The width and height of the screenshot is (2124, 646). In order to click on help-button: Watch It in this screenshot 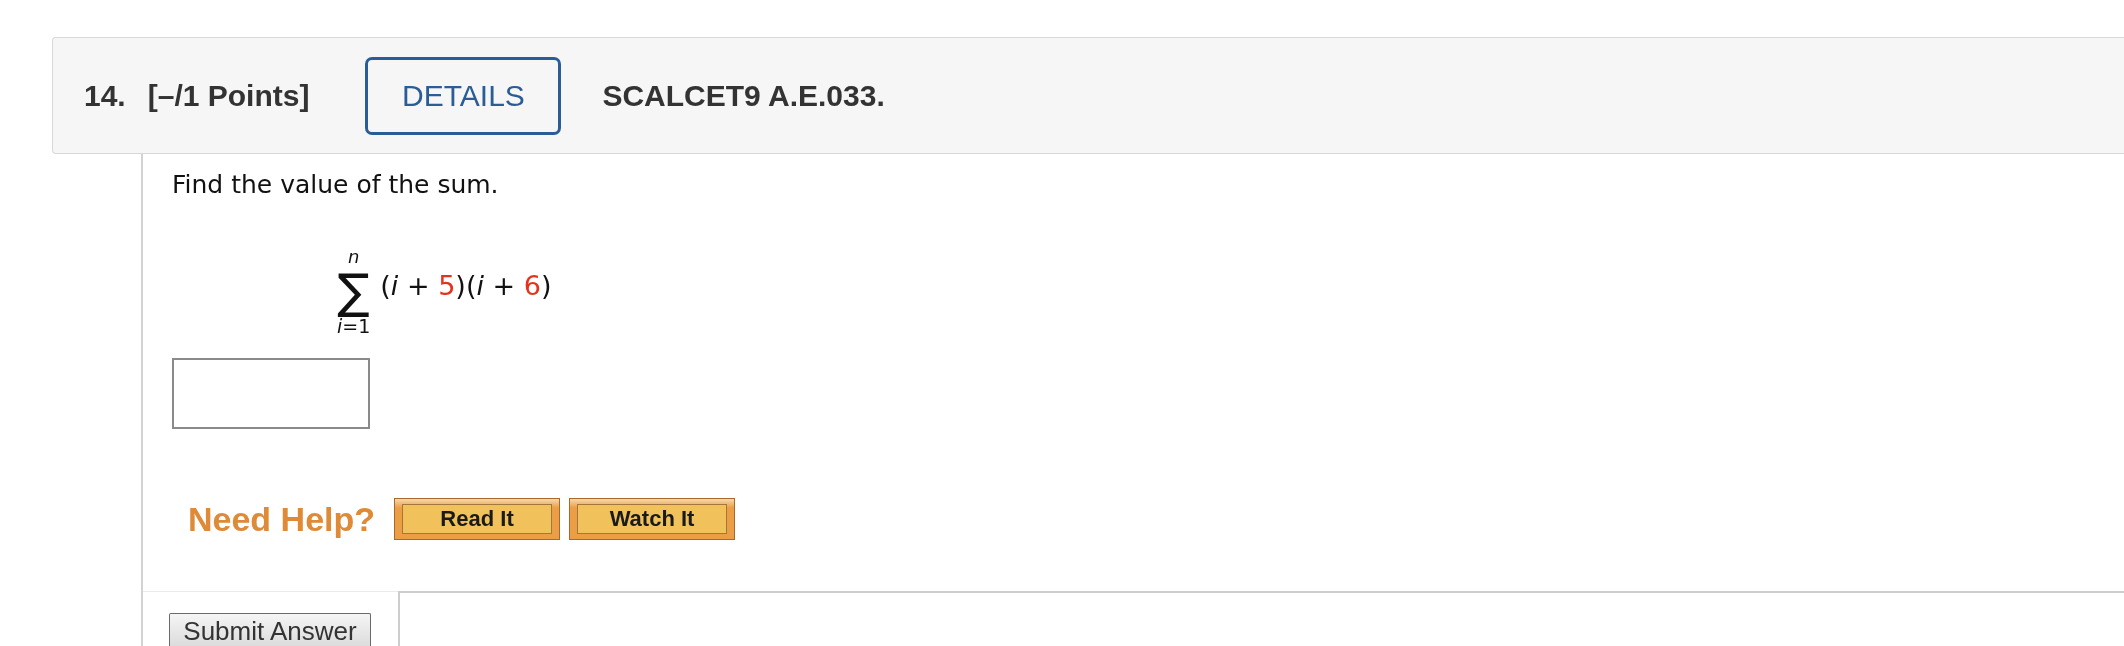, I will do `click(652, 519)`.